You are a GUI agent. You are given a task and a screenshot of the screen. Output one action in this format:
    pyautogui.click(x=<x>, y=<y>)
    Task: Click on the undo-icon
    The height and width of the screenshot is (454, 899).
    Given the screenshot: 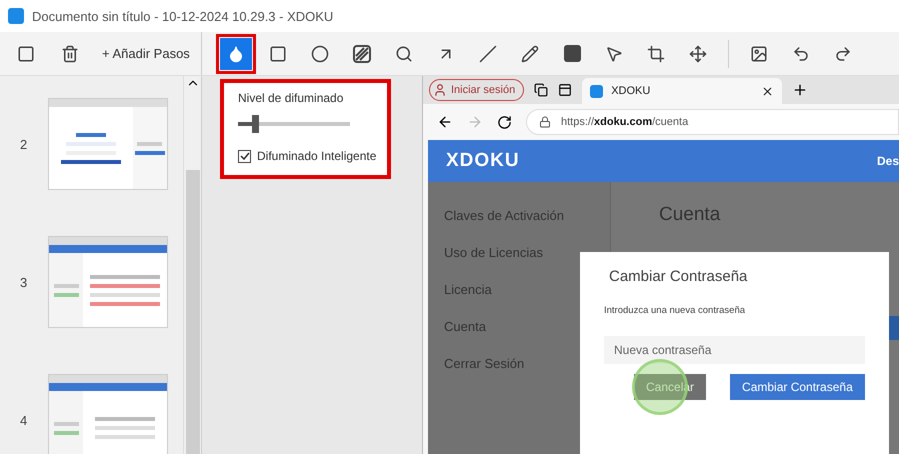 What is the action you would take?
    pyautogui.click(x=801, y=53)
    